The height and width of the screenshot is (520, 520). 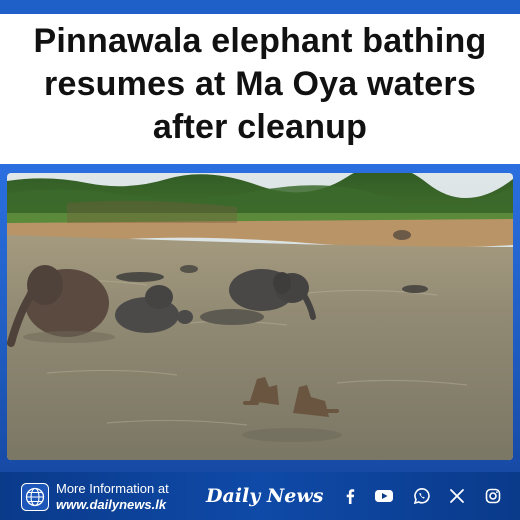 What do you see at coordinates (260, 41) in the screenshot?
I see `headline-line-1: Pinnawala elephant bathing` at bounding box center [260, 41].